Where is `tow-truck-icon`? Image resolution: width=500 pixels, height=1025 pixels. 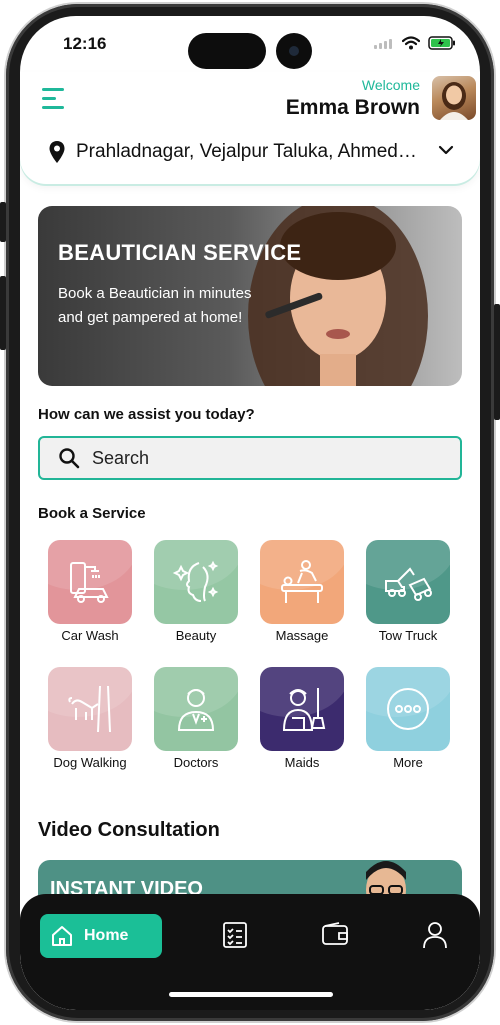
tow-truck-icon is located at coordinates (408, 584).